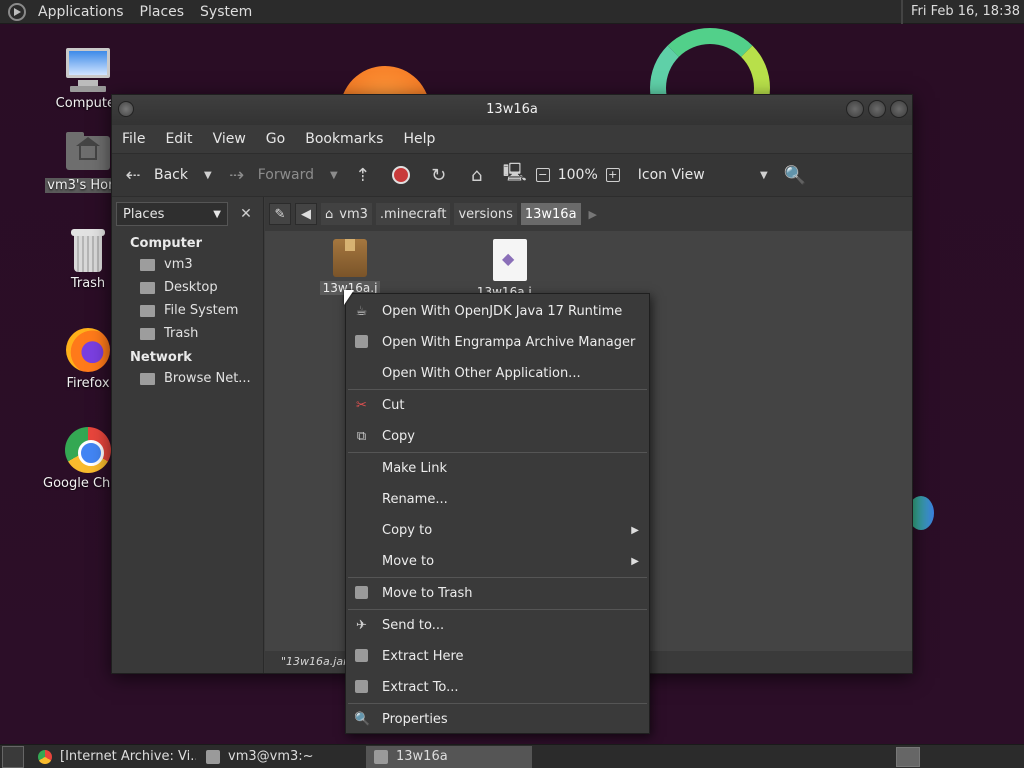  Describe the element at coordinates (908, 757) in the screenshot. I see `workspace-switcher` at that location.